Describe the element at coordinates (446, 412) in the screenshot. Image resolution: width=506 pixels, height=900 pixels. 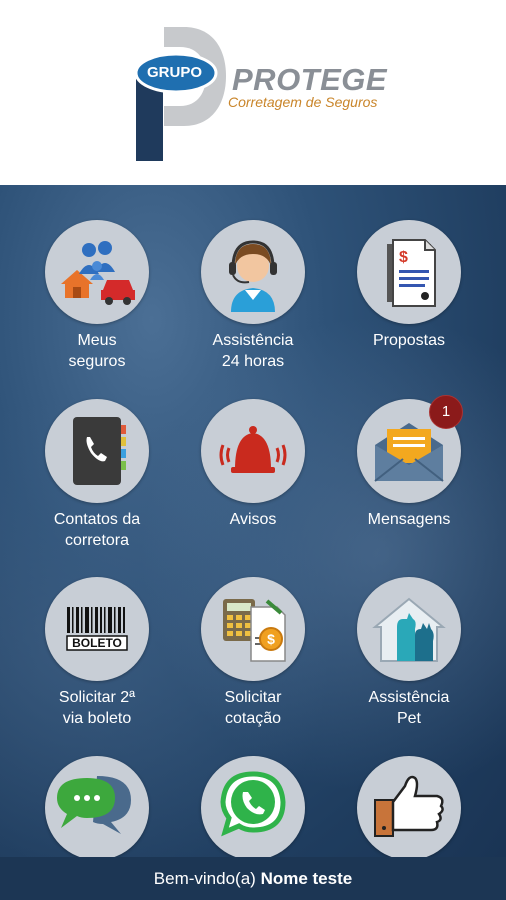
I see `unread-count-badge: 1` at that location.